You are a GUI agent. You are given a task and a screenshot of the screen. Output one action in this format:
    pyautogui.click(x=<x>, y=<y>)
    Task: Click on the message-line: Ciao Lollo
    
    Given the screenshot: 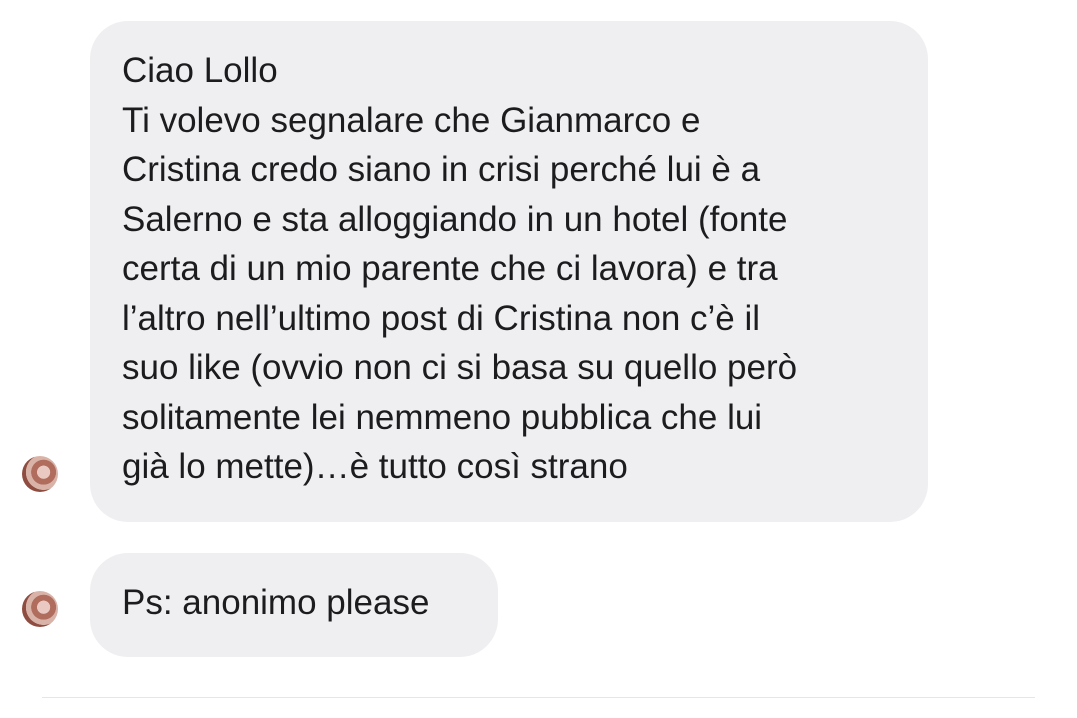 What is the action you would take?
    pyautogui.click(x=200, y=70)
    